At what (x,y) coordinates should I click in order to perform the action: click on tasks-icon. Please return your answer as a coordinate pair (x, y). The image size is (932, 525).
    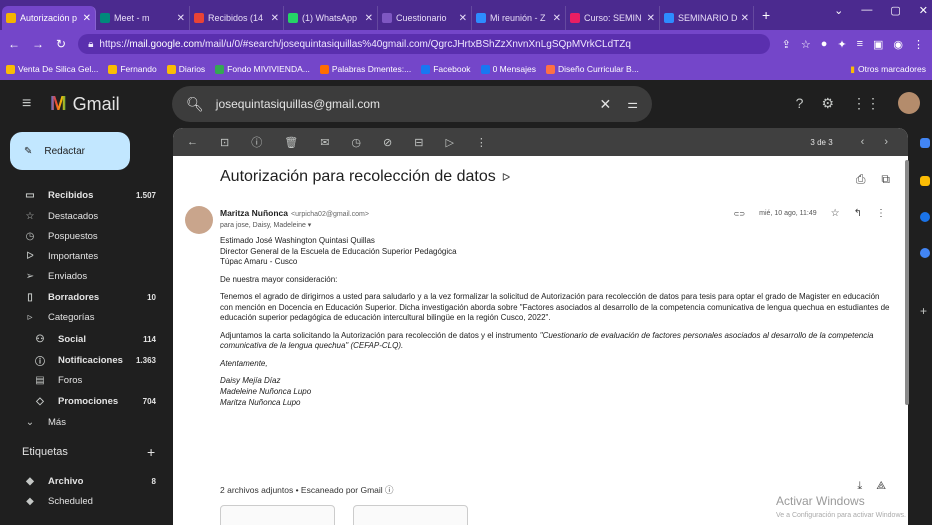
    Looking at the image, I should click on (925, 217).